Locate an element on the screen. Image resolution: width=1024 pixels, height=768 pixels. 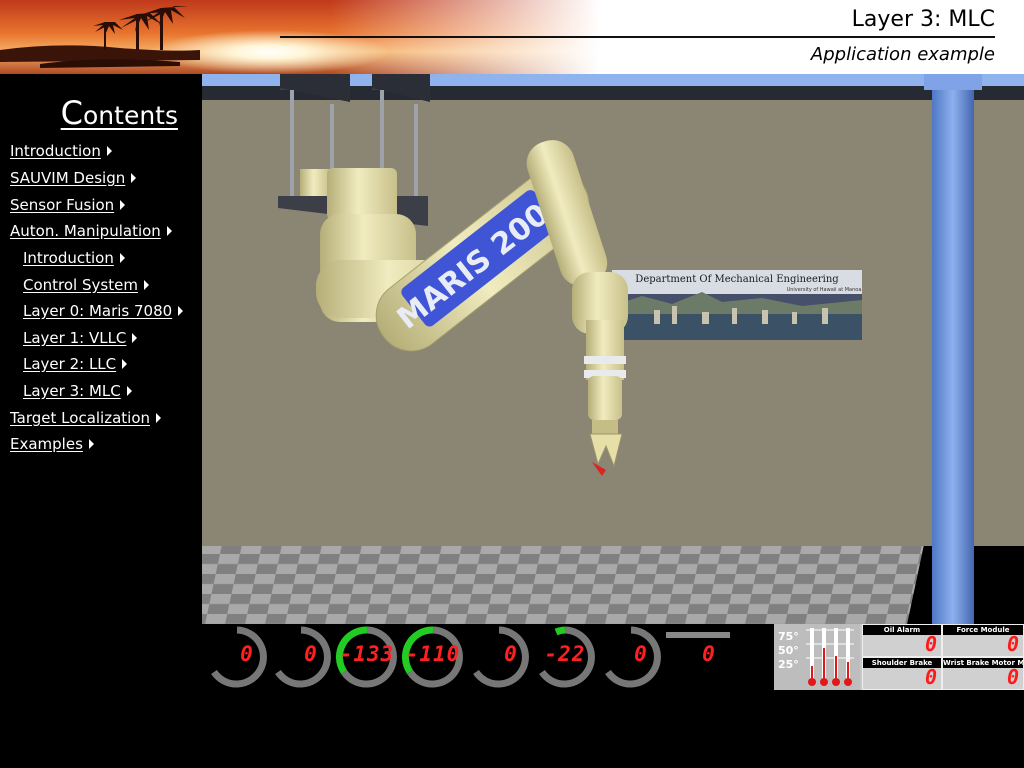
nav-item-label: Control System is located at coordinates (80, 285).